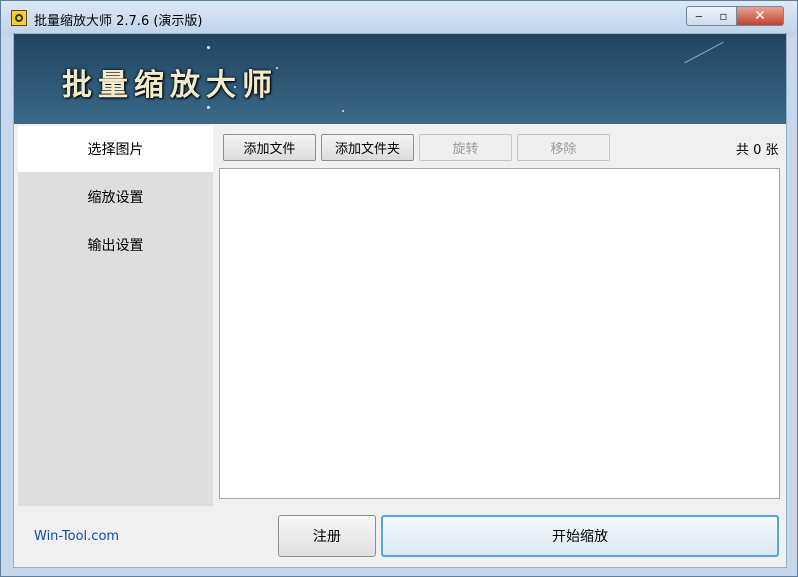  I want to click on rotate-button: 旋转, so click(465, 147).